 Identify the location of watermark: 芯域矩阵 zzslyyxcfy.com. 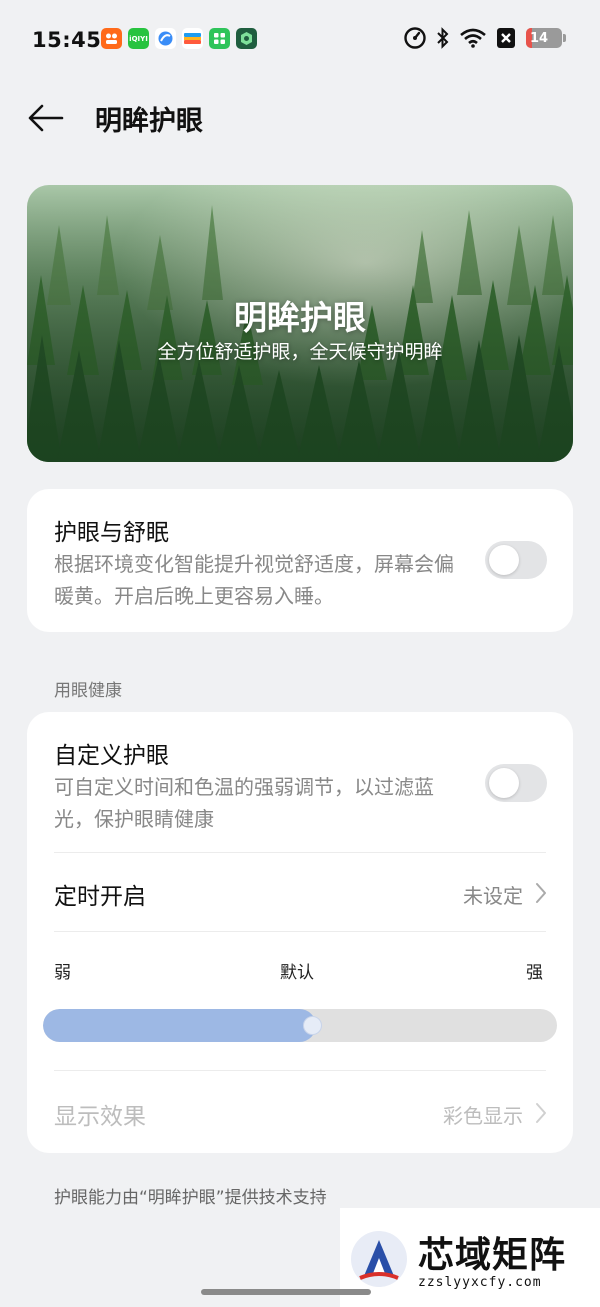
(470, 1257).